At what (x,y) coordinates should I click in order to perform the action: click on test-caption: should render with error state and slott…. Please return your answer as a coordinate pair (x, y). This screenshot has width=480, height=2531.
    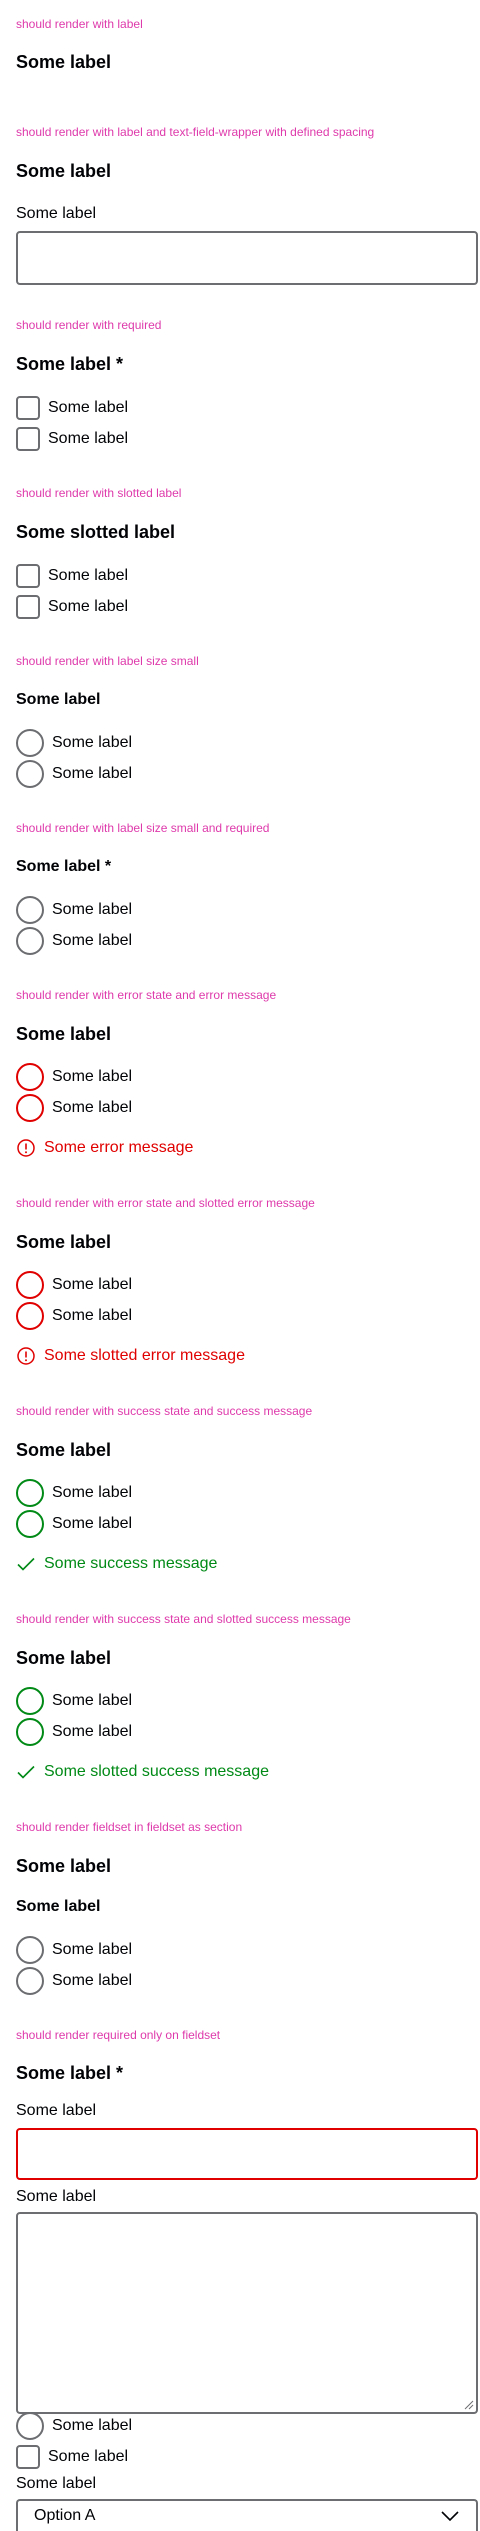
    Looking at the image, I should click on (165, 1203).